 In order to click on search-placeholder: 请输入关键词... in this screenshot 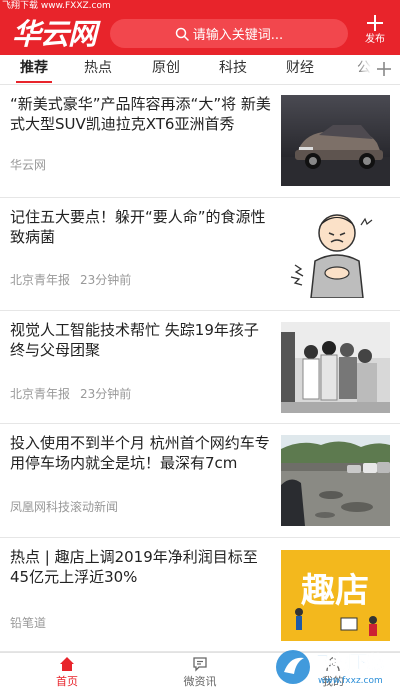, I will do `click(238, 35)`.